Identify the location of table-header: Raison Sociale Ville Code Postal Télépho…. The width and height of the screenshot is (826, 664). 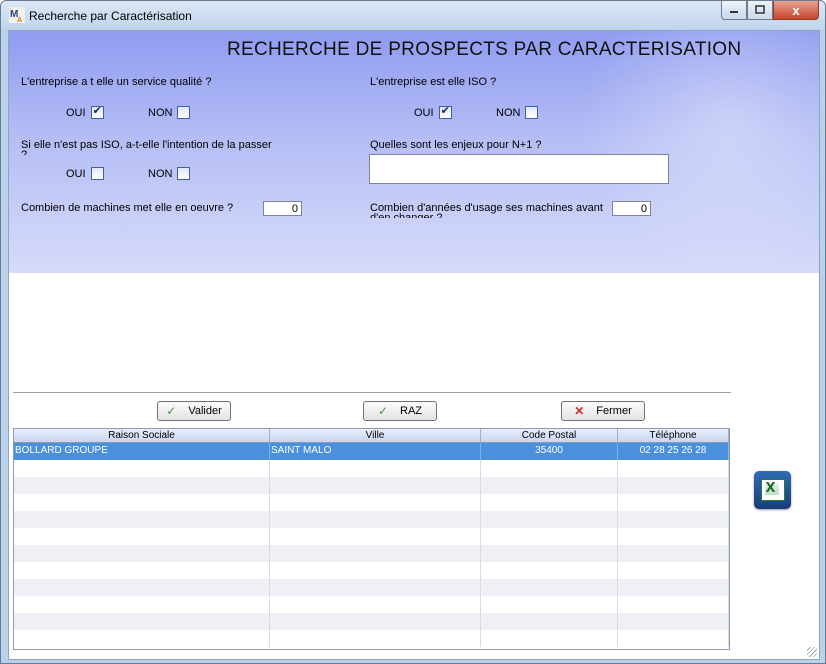
(371, 436).